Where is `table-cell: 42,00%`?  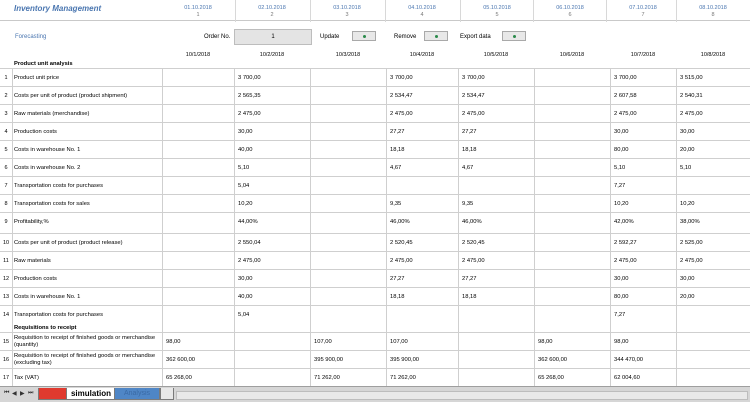 table-cell: 42,00% is located at coordinates (624, 222).